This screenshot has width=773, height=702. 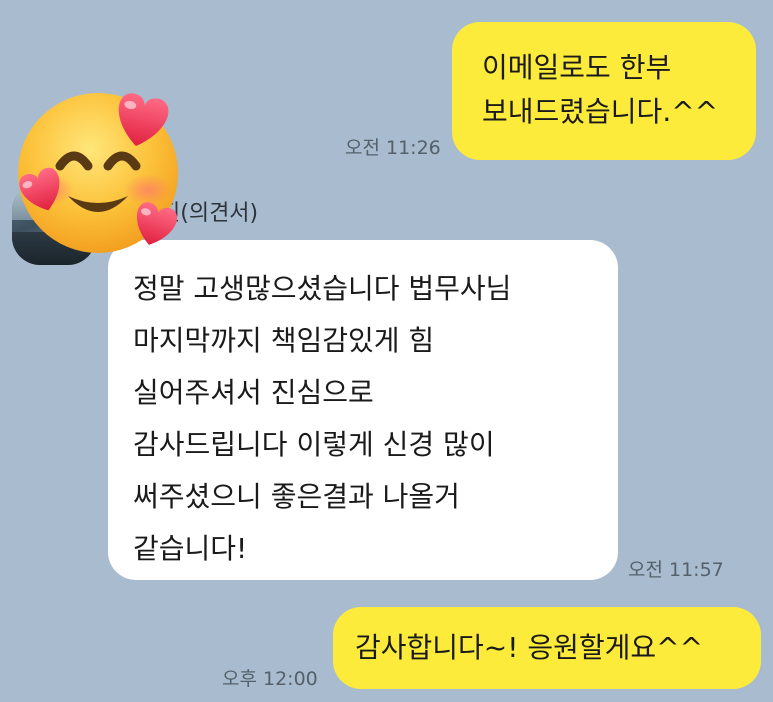 I want to click on message-line: 감사드립니다 이렇게 신경 많이, so click(x=314, y=444).